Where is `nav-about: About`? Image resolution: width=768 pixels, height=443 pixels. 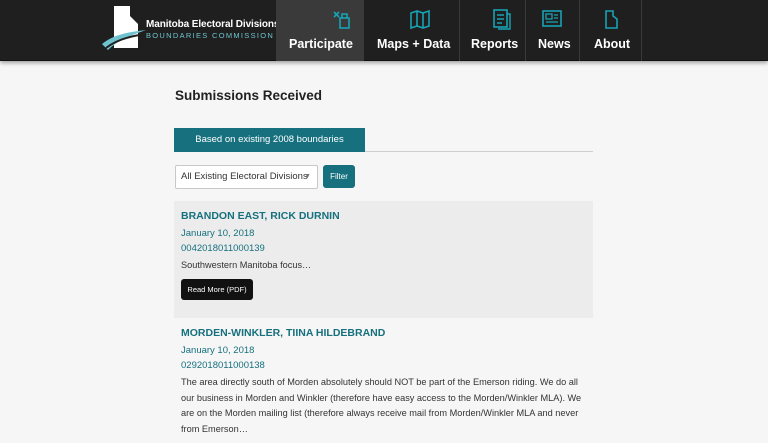 nav-about: About is located at coordinates (610, 30).